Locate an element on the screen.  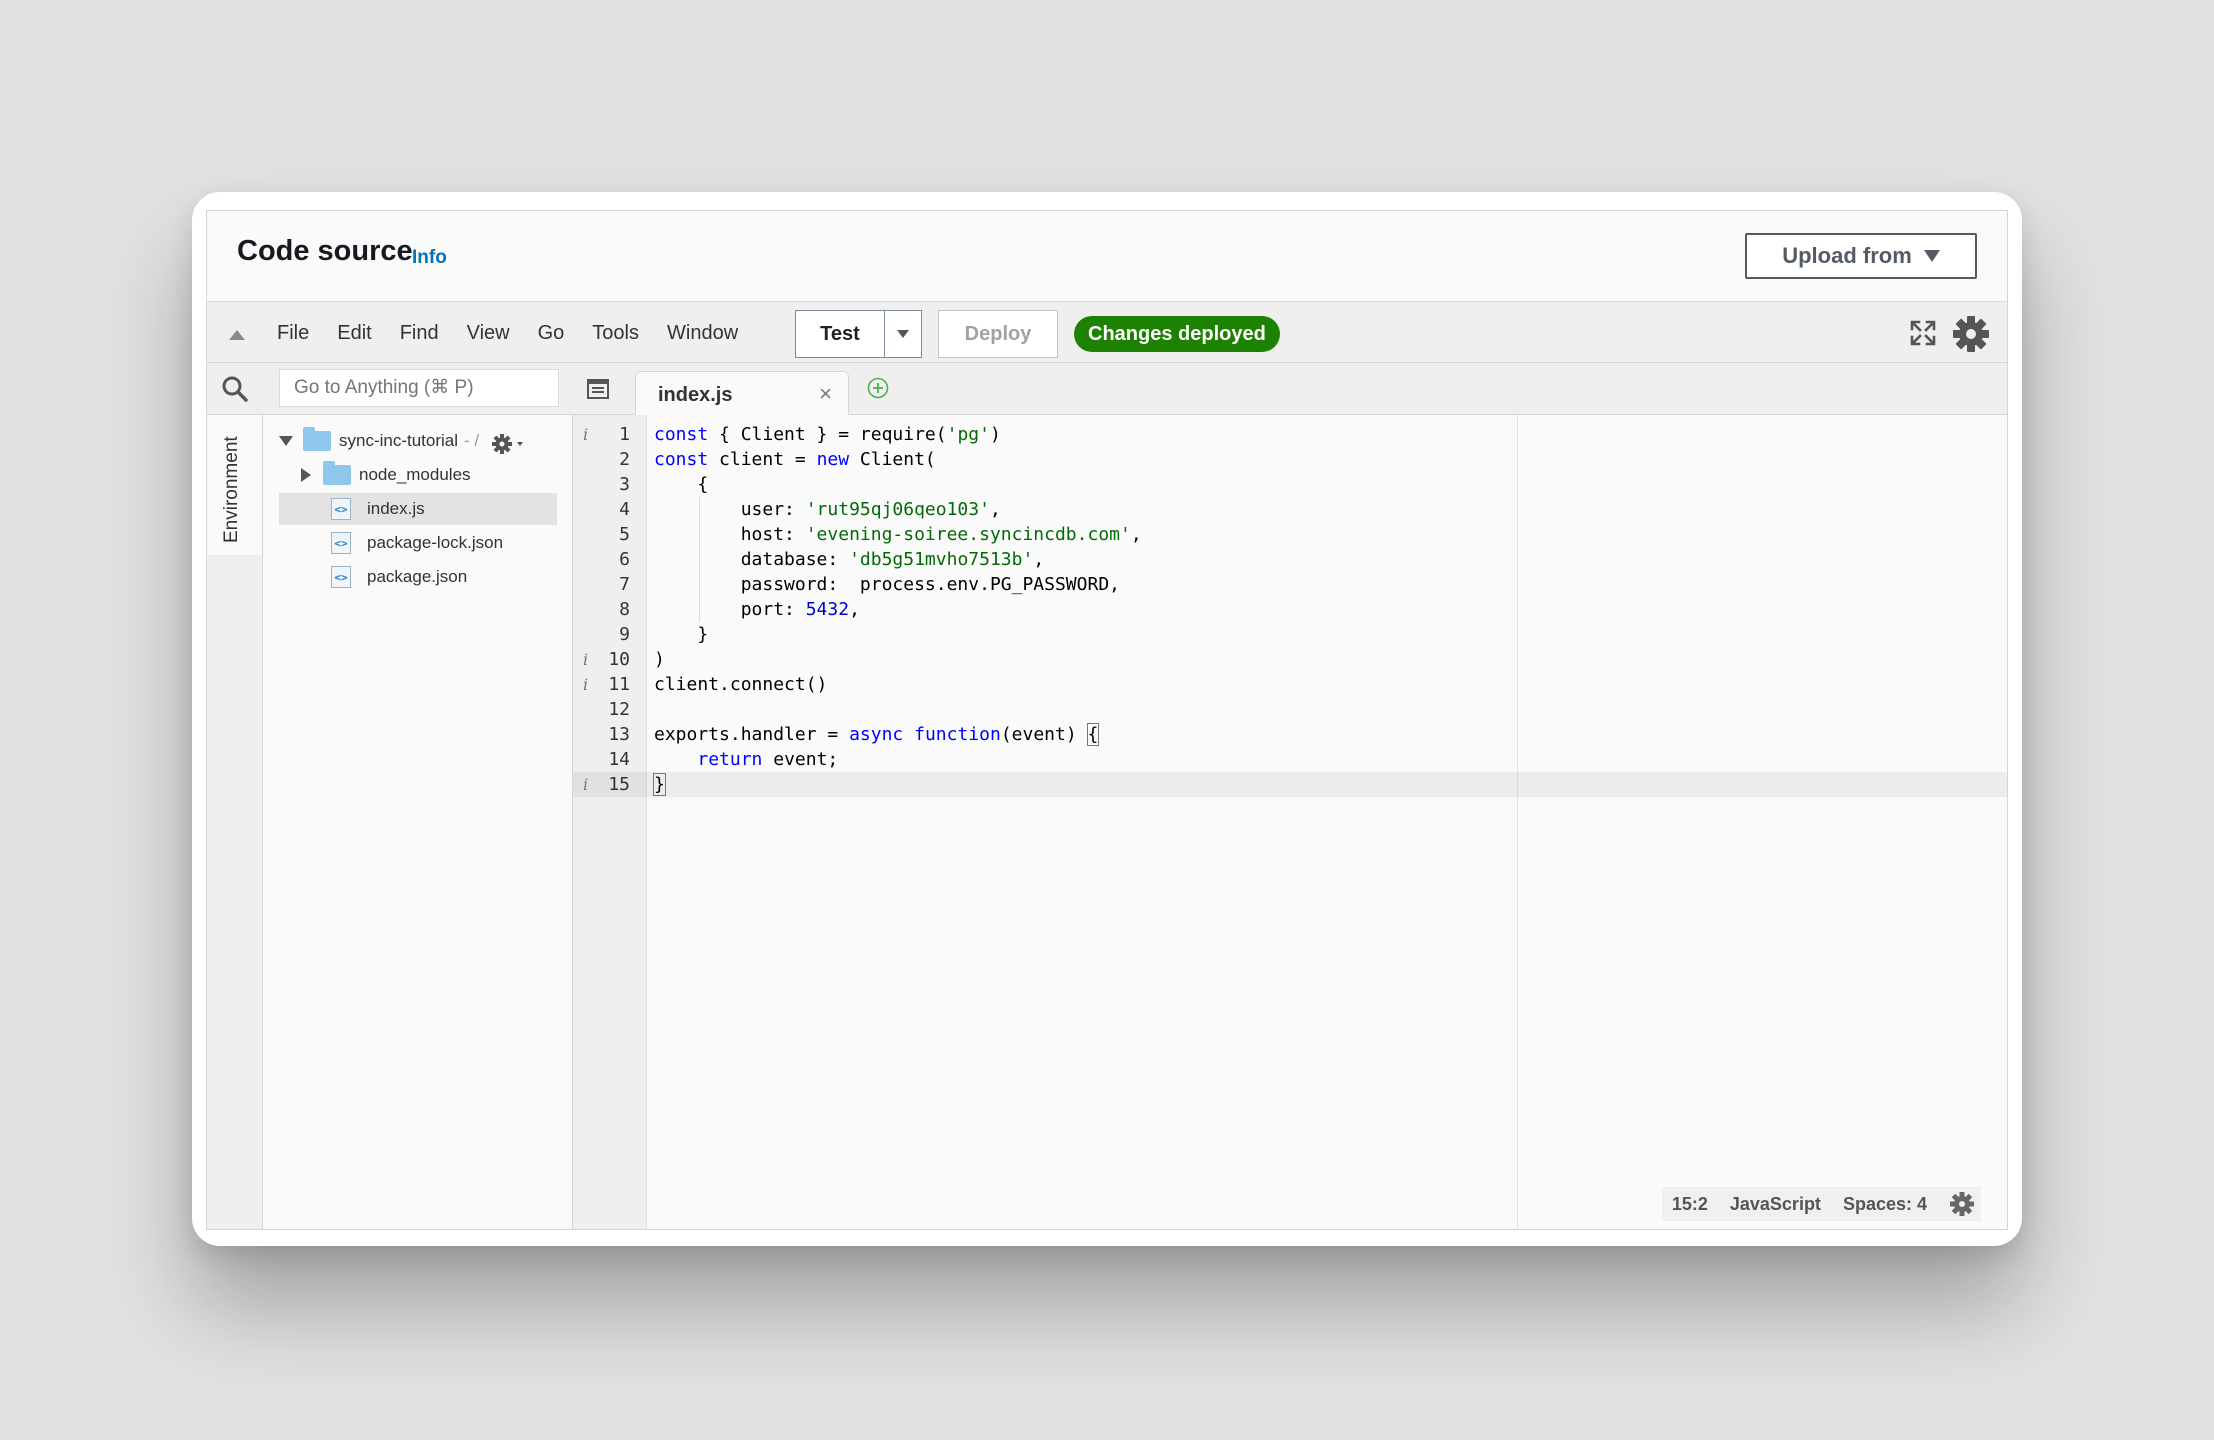
line-number: 14 is located at coordinates (619, 759).